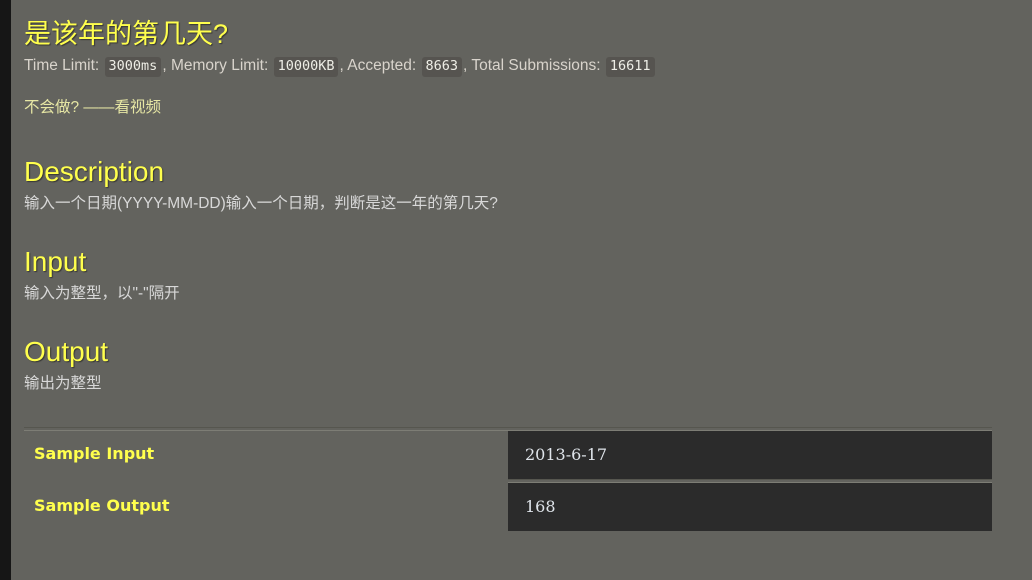  I want to click on memory-limit-label: Memory Limit:, so click(219, 65).